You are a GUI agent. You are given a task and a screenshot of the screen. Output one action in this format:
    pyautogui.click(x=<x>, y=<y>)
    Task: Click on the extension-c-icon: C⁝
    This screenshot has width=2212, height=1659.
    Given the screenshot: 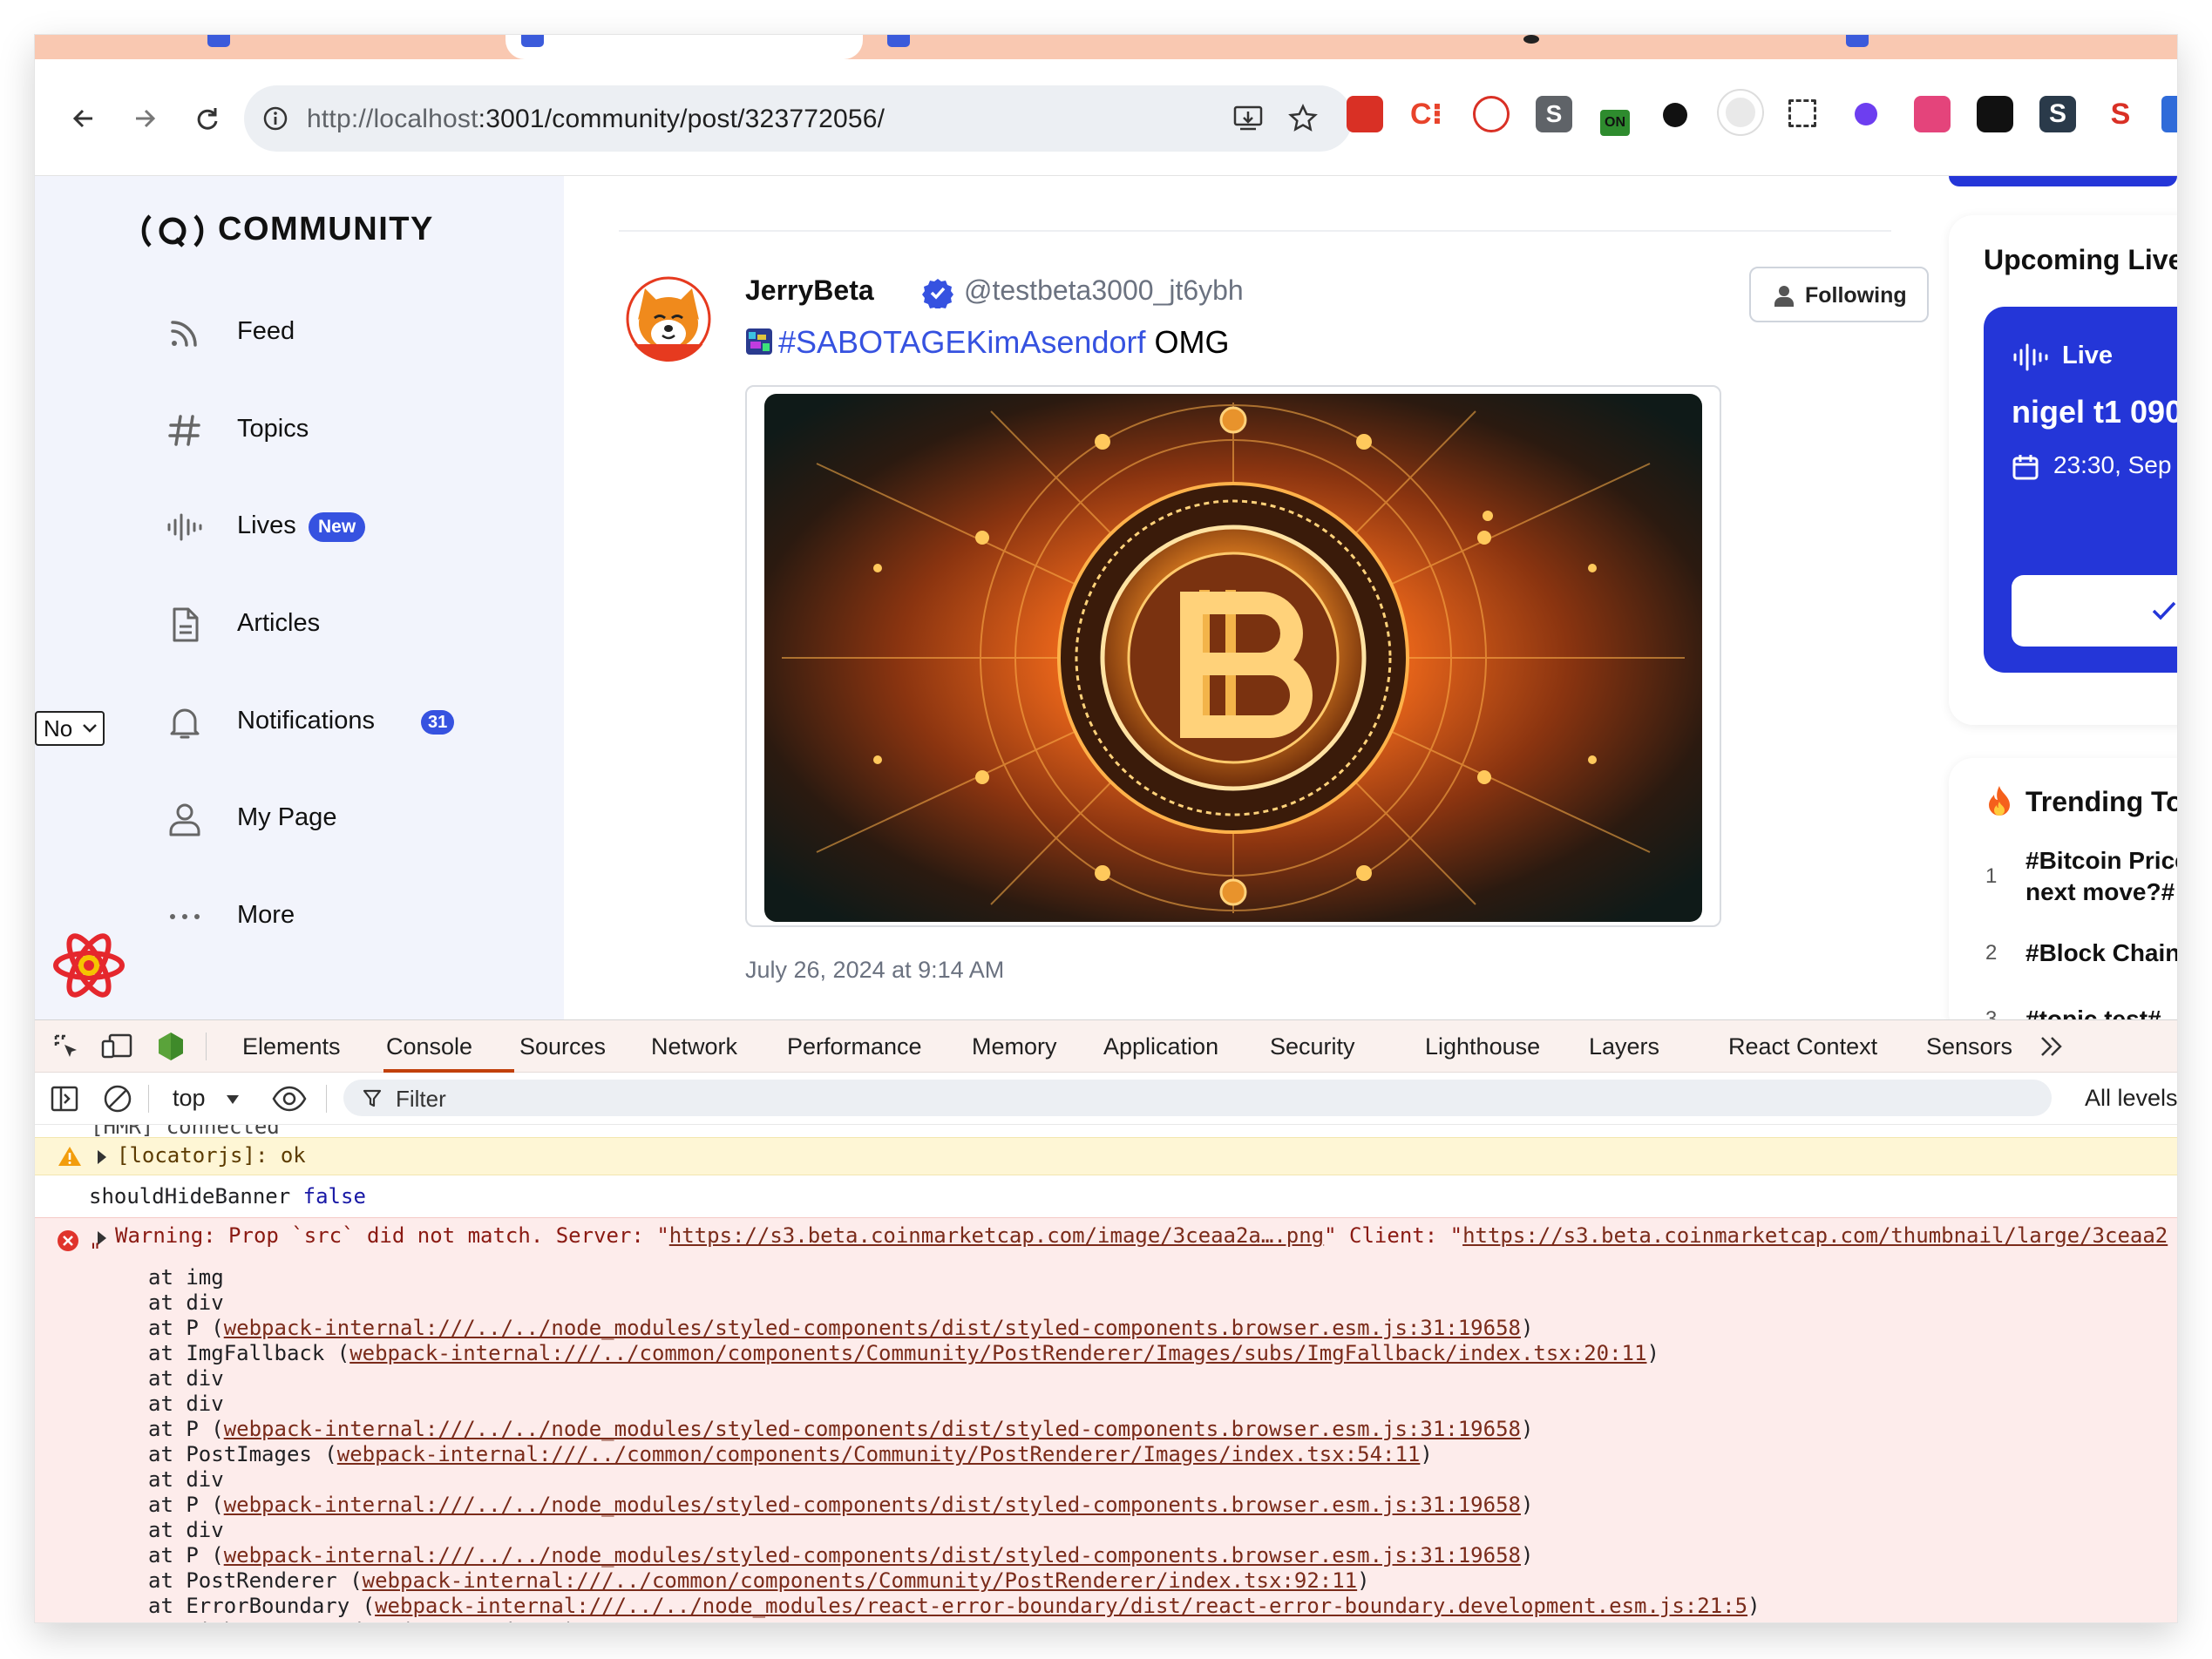 What is the action you would take?
    pyautogui.click(x=1428, y=114)
    